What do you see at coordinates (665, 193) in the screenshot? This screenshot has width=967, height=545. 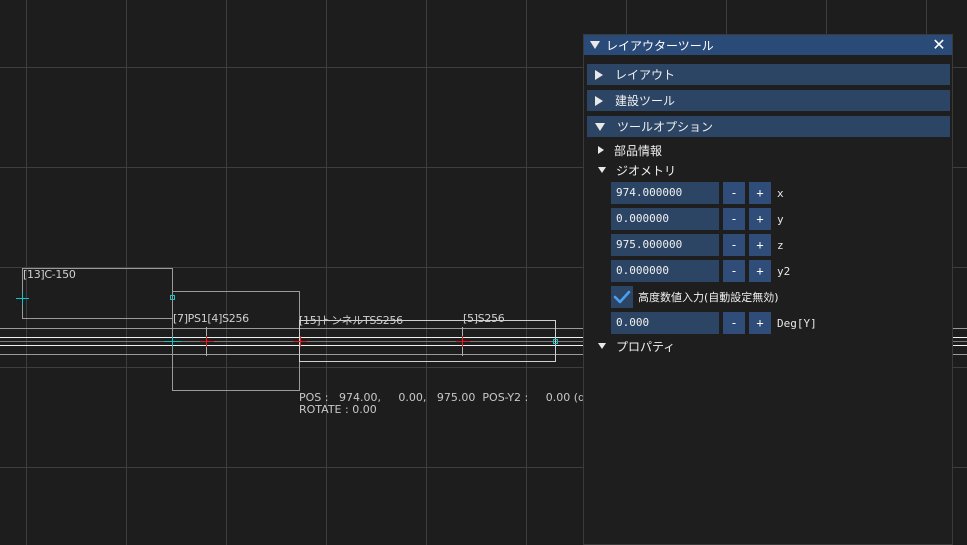 I see `x-input: 974.000000` at bounding box center [665, 193].